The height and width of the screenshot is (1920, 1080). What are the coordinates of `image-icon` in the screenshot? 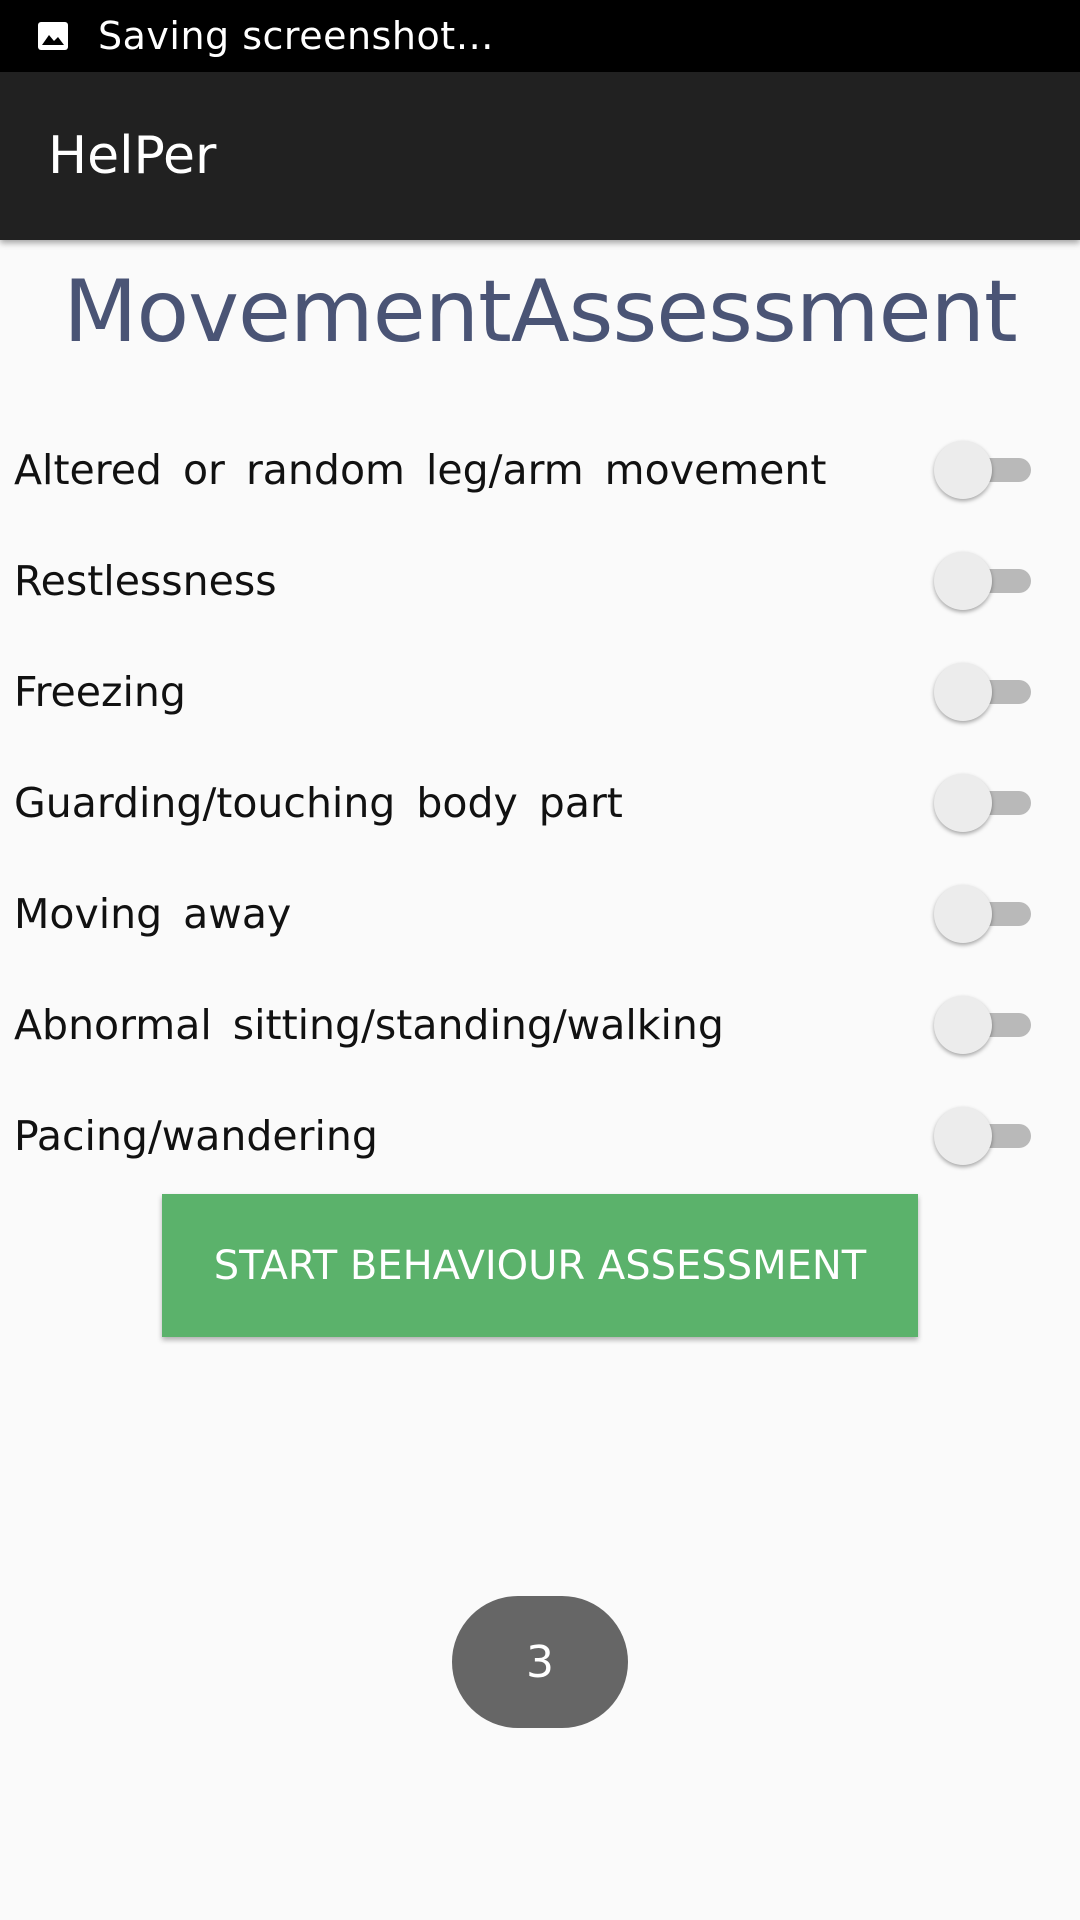 It's located at (53, 36).